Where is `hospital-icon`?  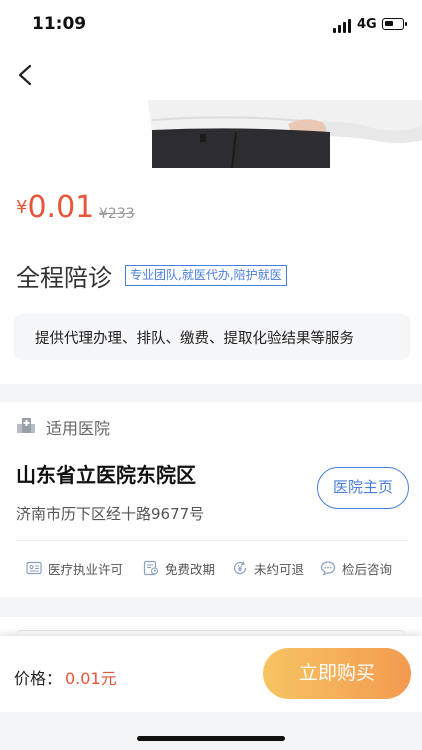 hospital-icon is located at coordinates (26, 425).